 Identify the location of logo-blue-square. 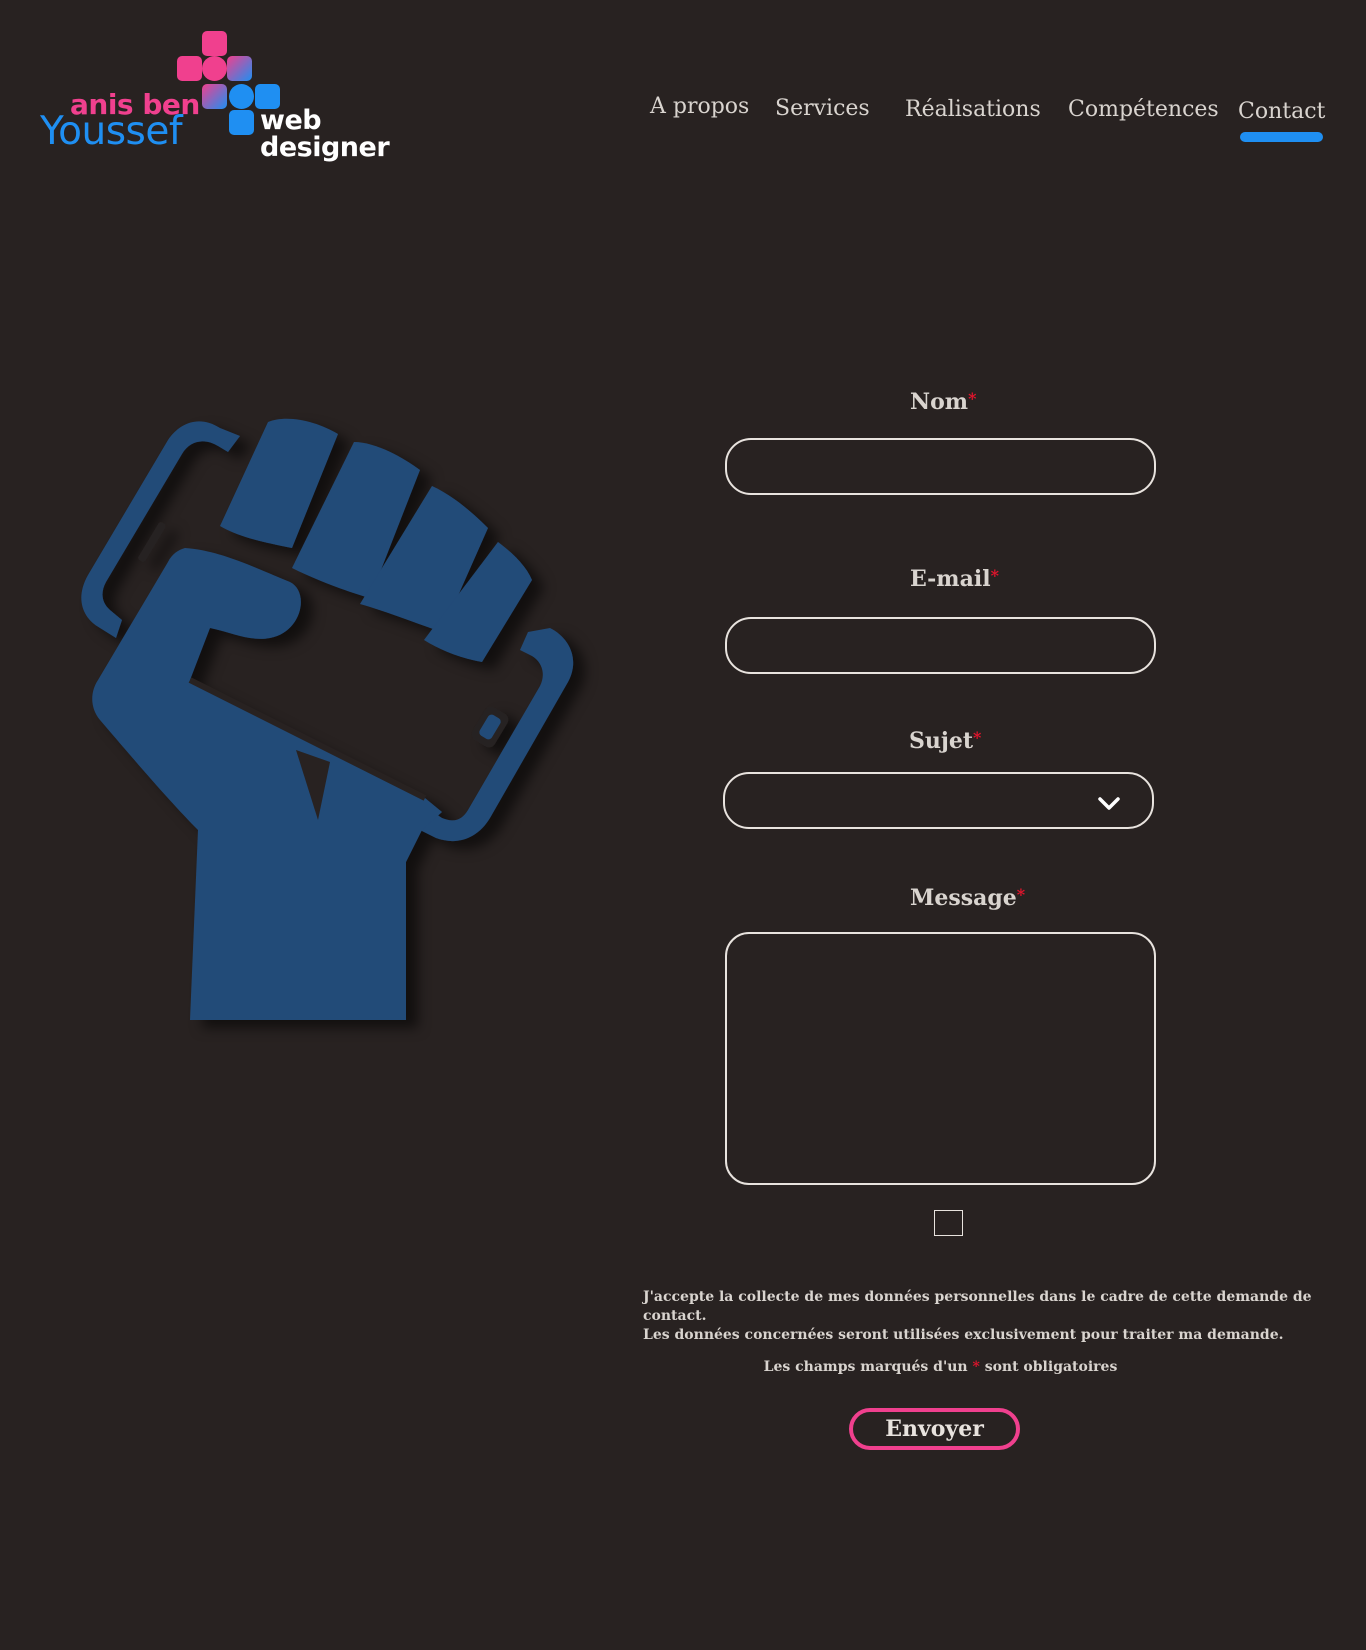
(241, 122).